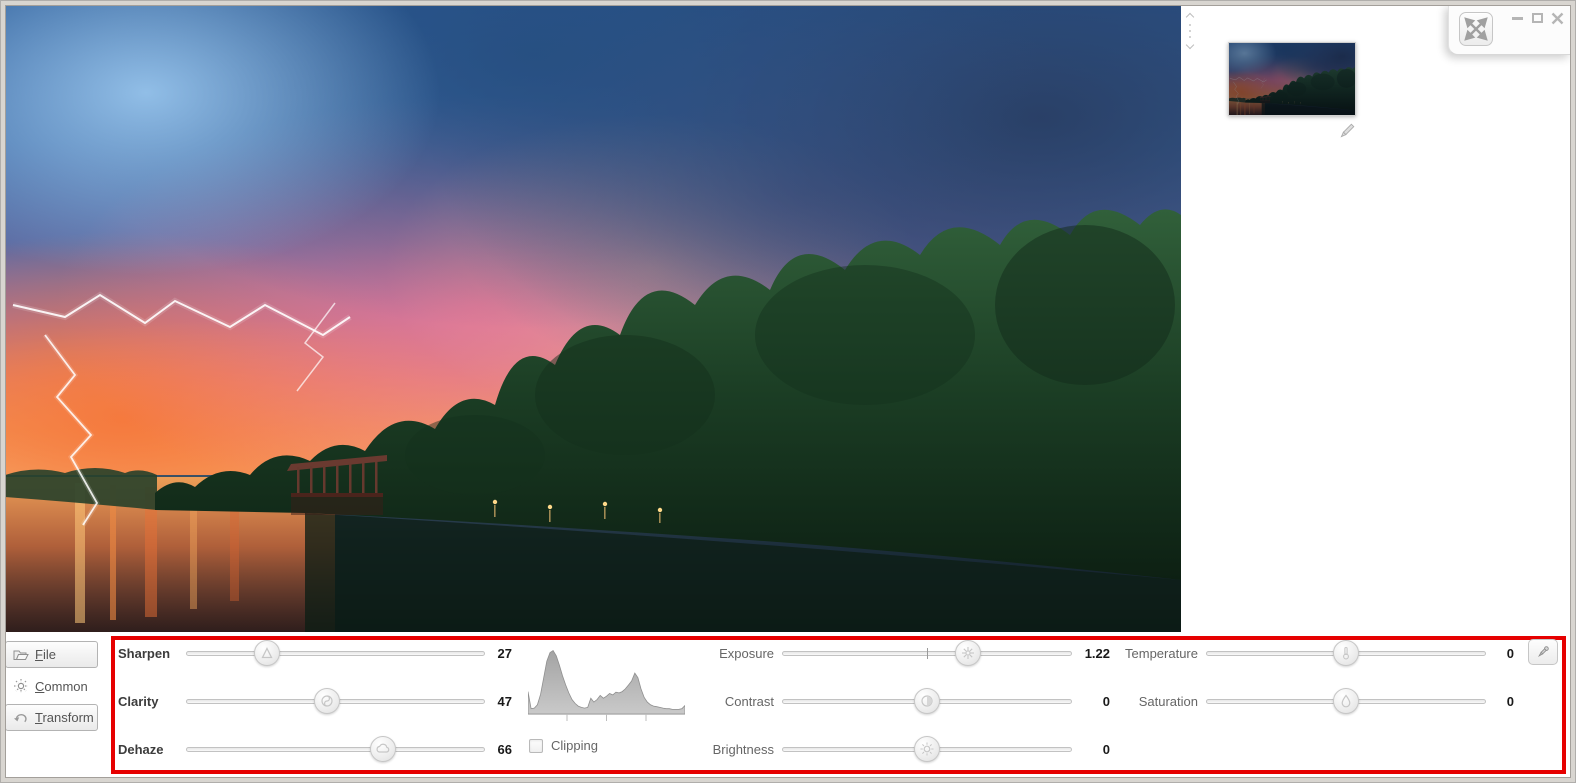 Image resolution: width=1576 pixels, height=783 pixels. I want to click on dehaze-value: 66, so click(504, 749).